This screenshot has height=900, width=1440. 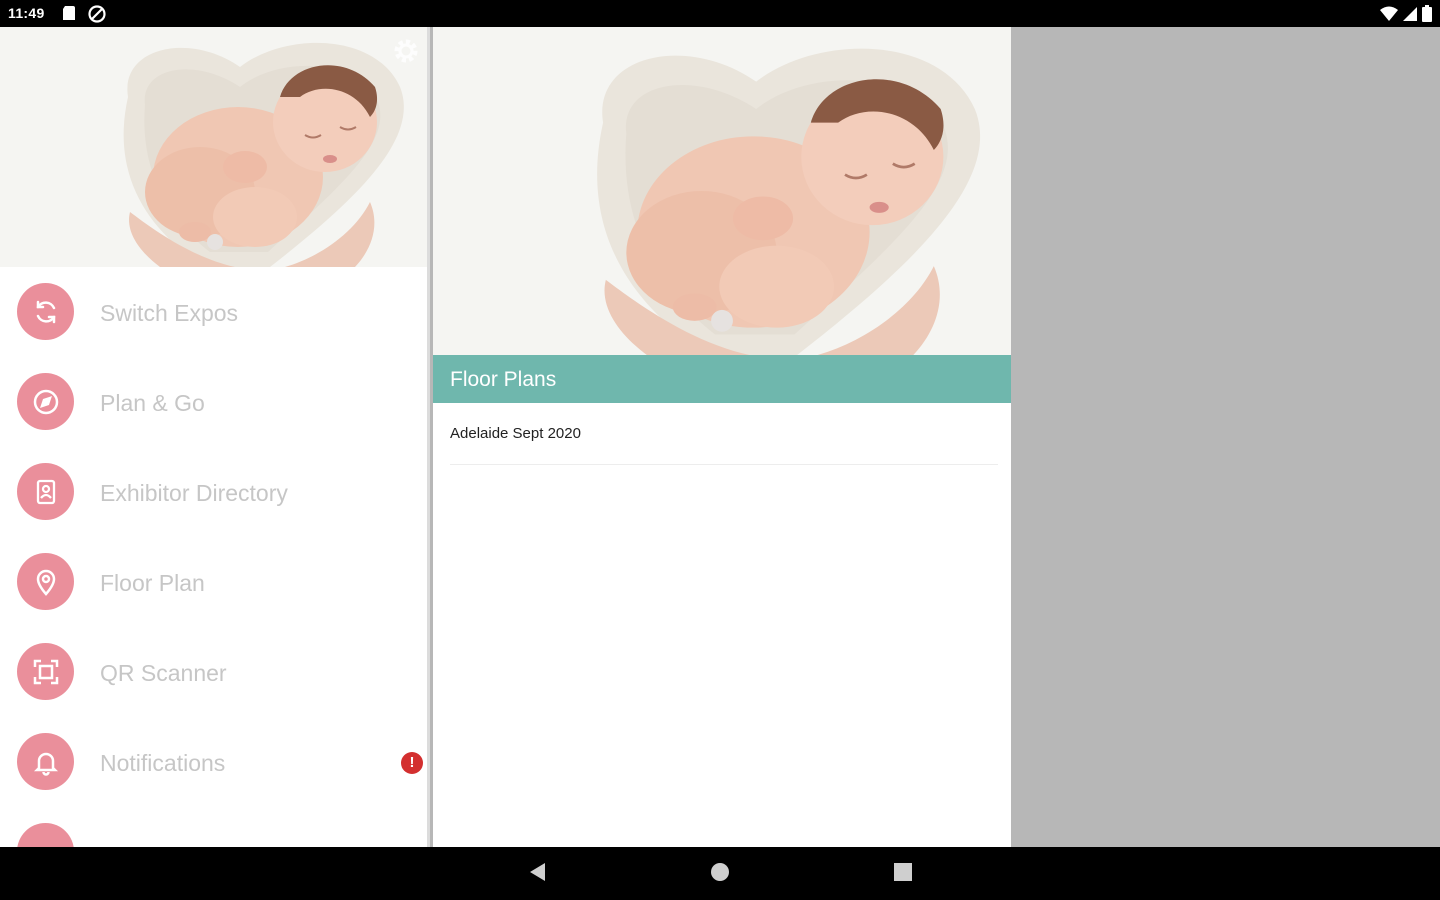 What do you see at coordinates (194, 493) in the screenshot?
I see `menu-label: Exhibitor Directory` at bounding box center [194, 493].